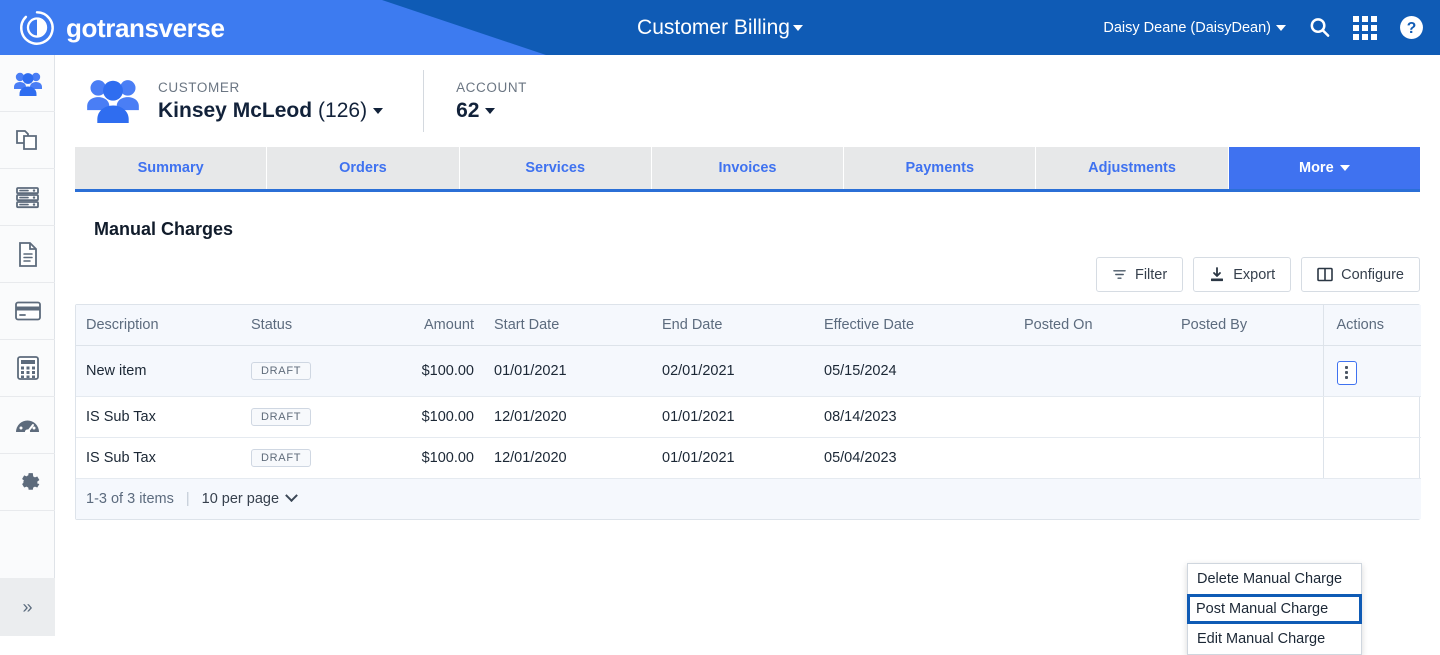  I want to click on customer-block: CUSTOMER Kinsey McLeod (126), so click(271, 101).